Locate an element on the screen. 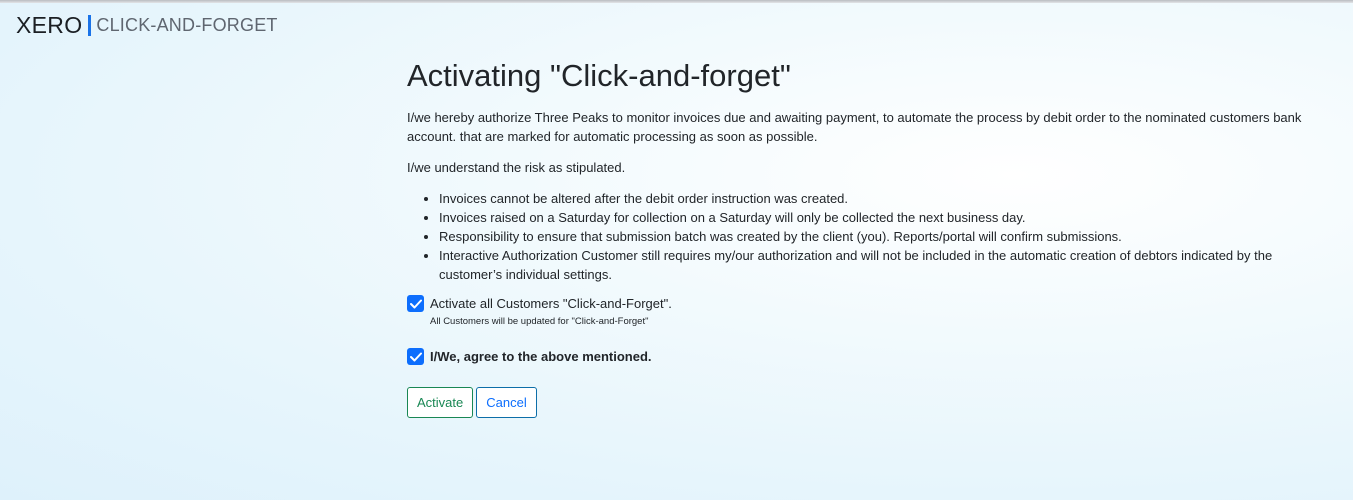 The width and height of the screenshot is (1353, 500). agree-checkbox is located at coordinates (415, 356).